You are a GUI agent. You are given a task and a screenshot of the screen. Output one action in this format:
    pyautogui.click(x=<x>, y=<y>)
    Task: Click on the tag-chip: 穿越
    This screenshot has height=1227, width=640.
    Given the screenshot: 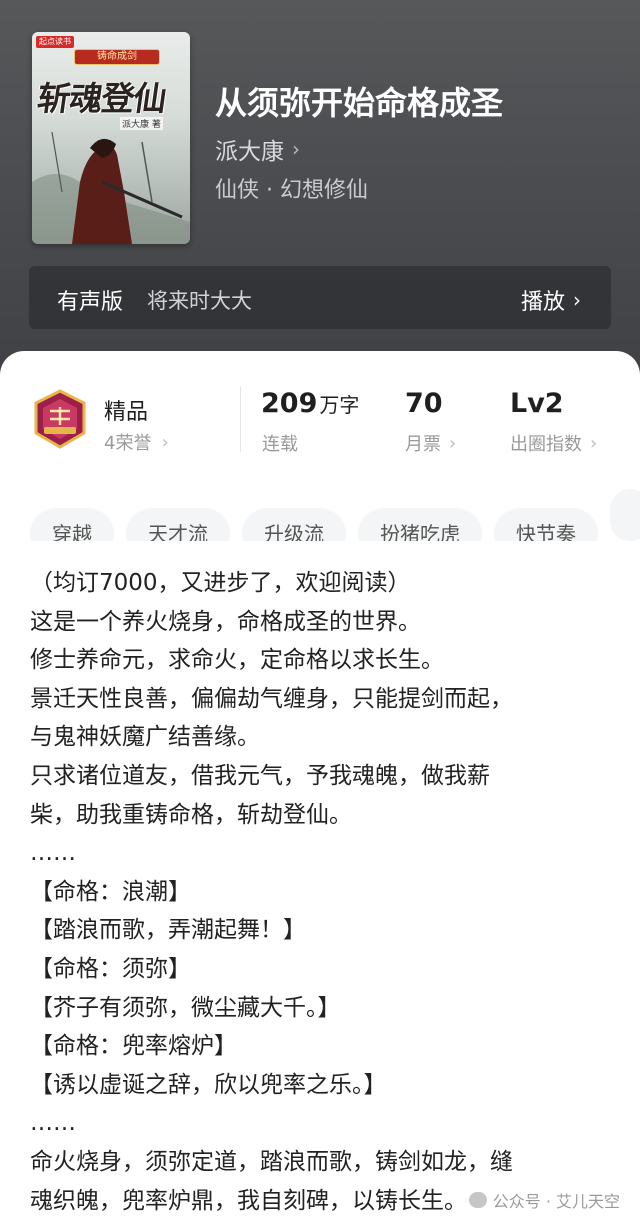 What is the action you would take?
    pyautogui.click(x=72, y=524)
    